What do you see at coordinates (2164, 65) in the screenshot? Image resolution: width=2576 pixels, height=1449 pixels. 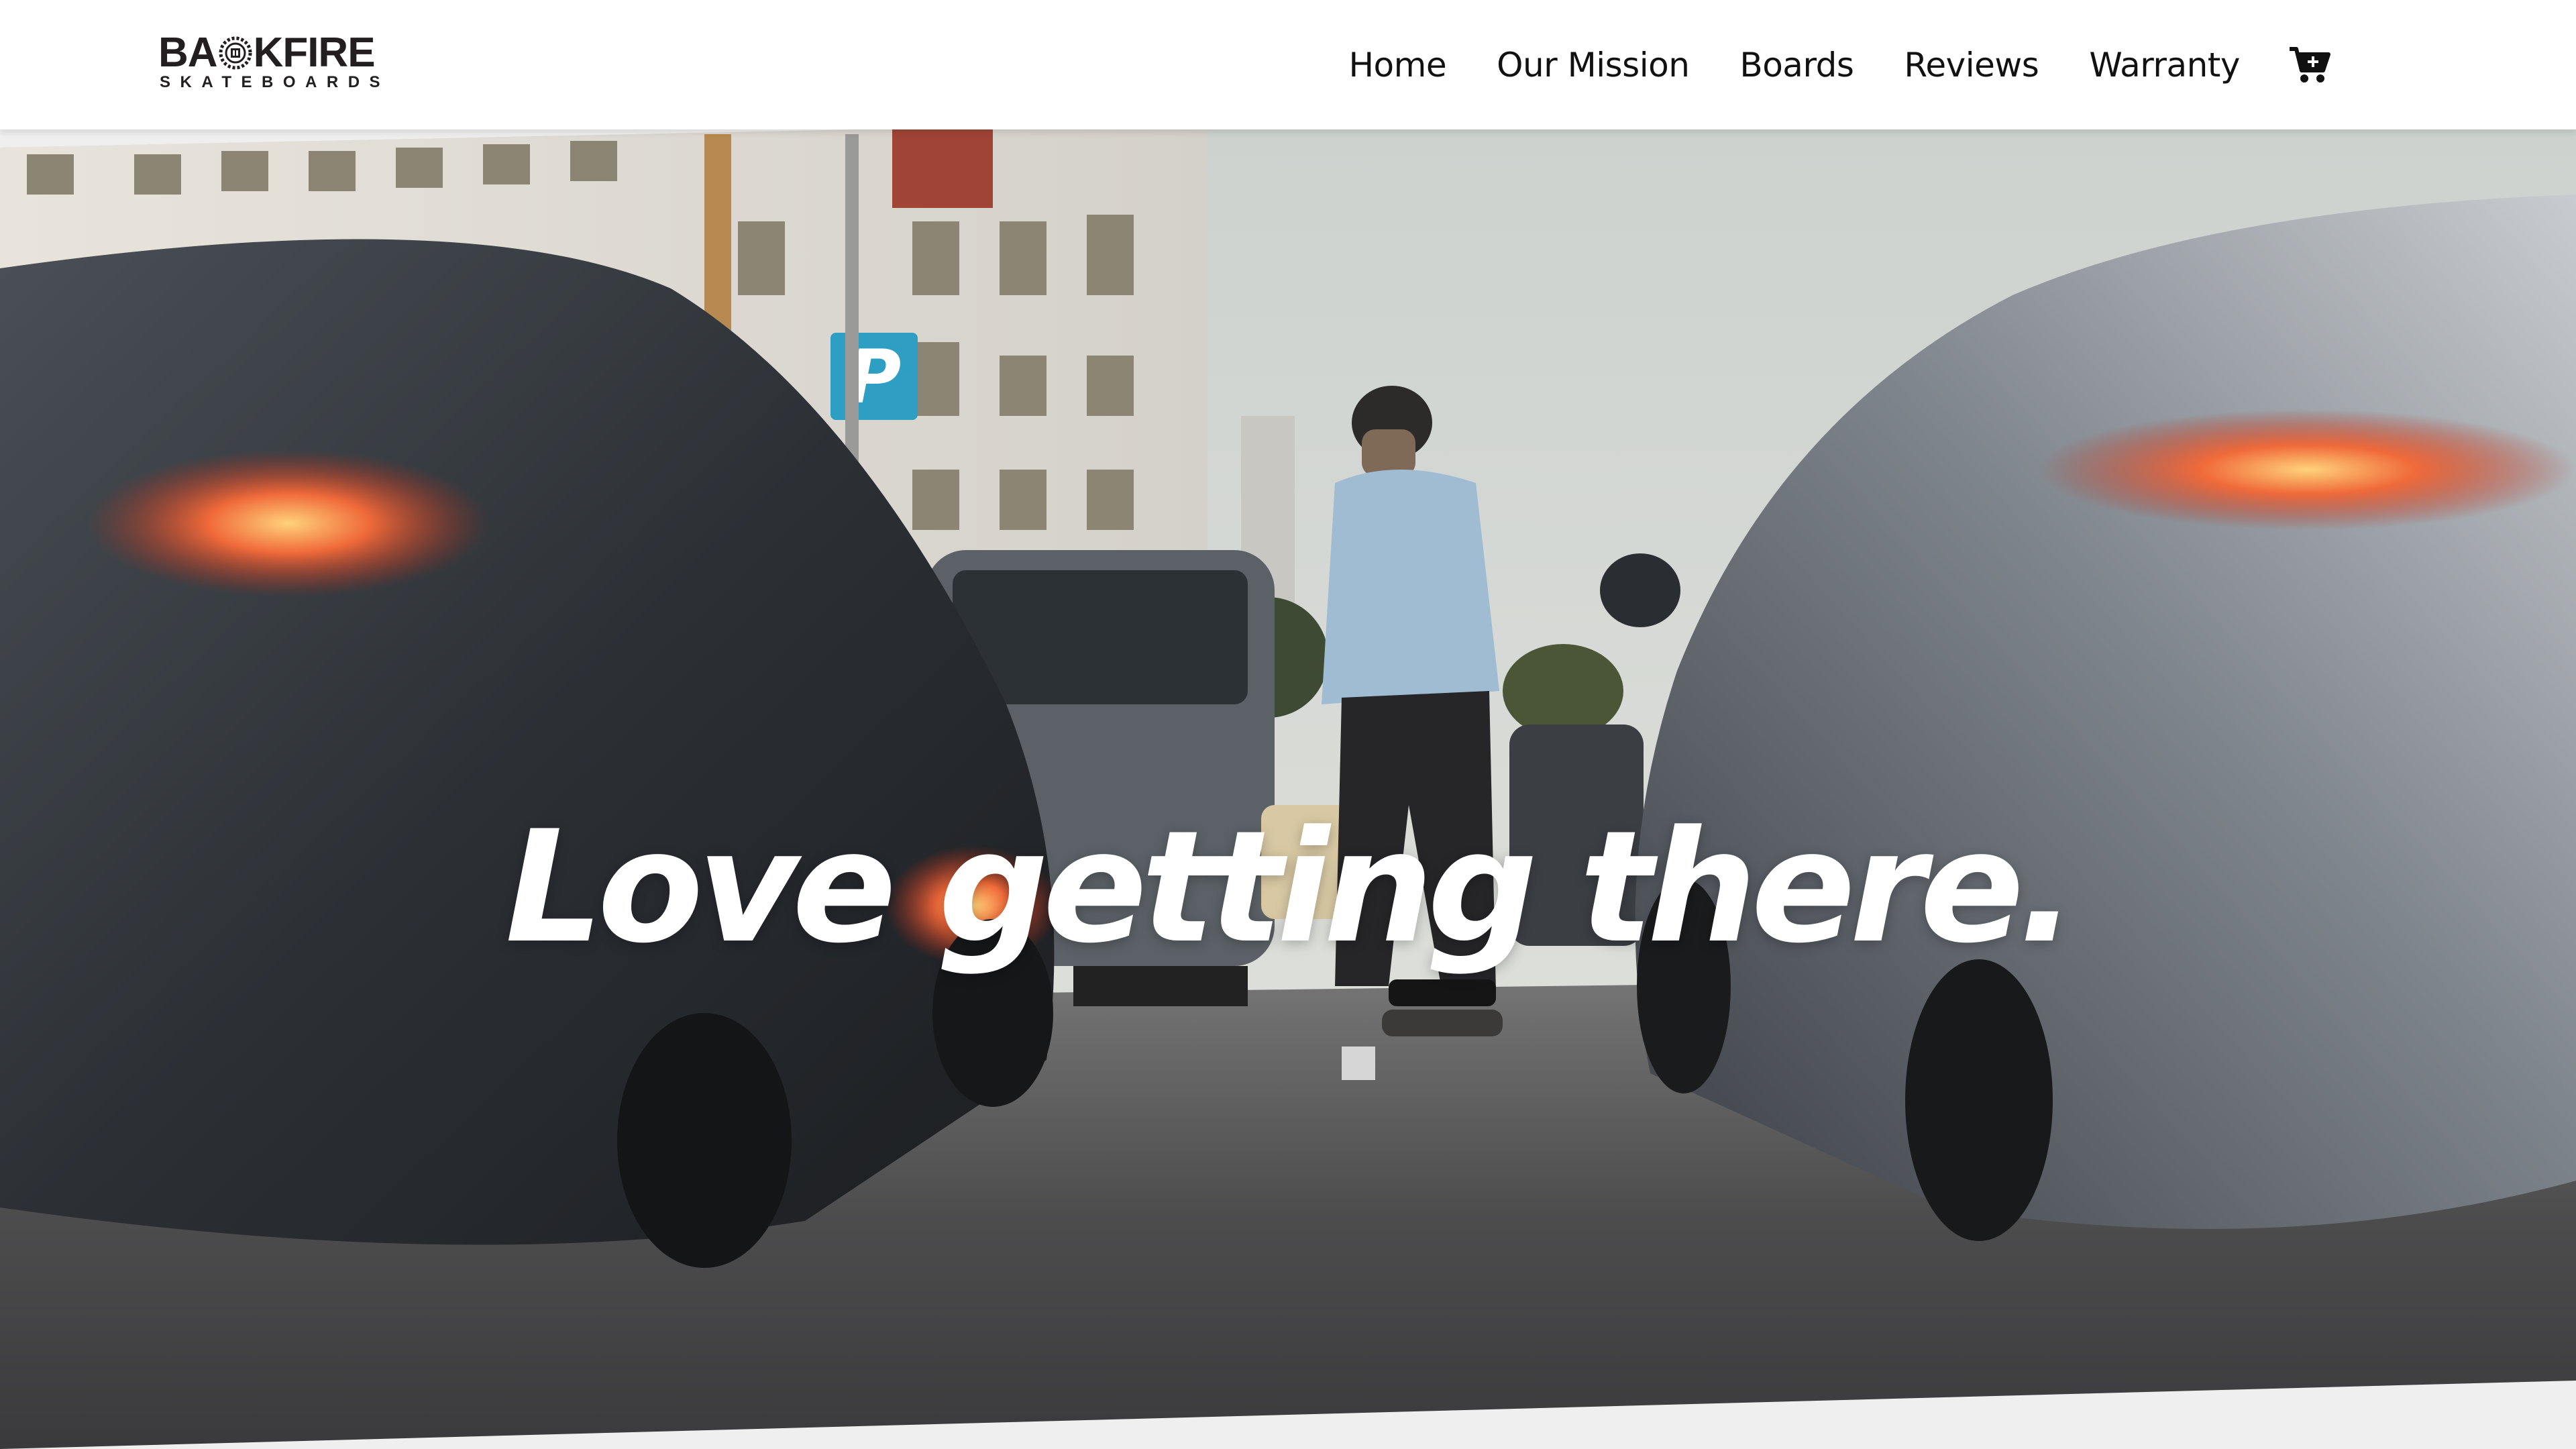 I see `nav-warranty: Warranty` at bounding box center [2164, 65].